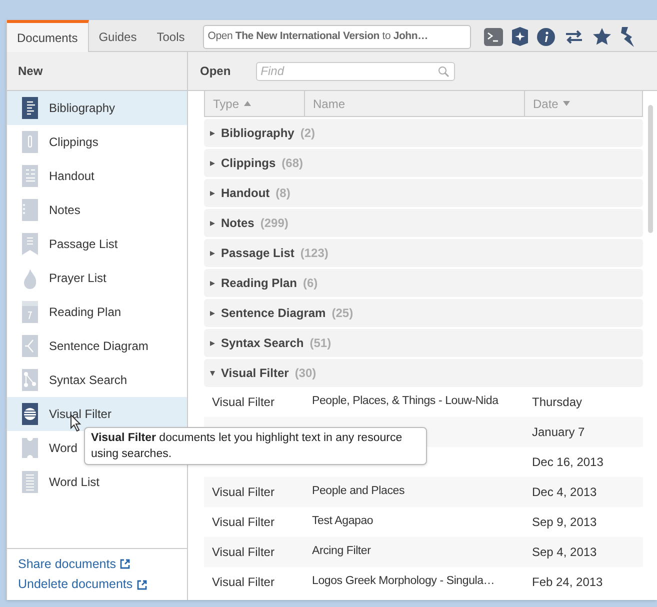  I want to click on table-cell: People and Places, so click(358, 491).